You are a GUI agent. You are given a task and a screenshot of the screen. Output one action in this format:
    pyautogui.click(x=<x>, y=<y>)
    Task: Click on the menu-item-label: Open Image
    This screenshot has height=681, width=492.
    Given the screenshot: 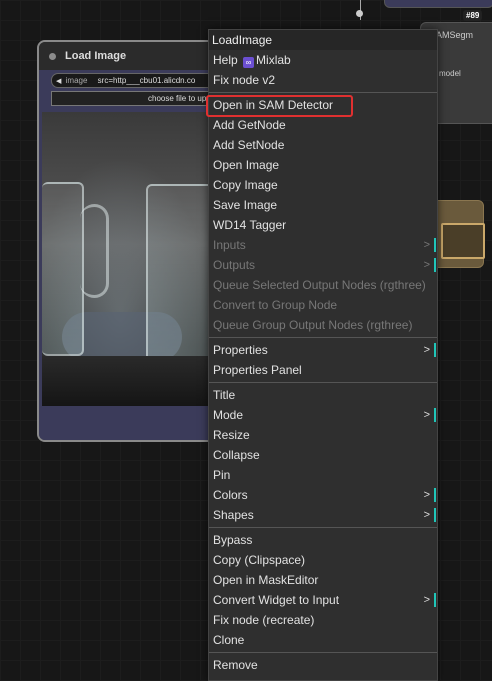 What is the action you would take?
    pyautogui.click(x=246, y=165)
    